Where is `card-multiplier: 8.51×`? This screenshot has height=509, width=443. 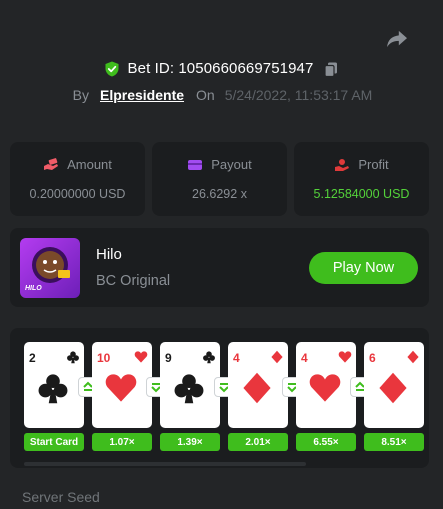 card-multiplier: 8.51× is located at coordinates (394, 442).